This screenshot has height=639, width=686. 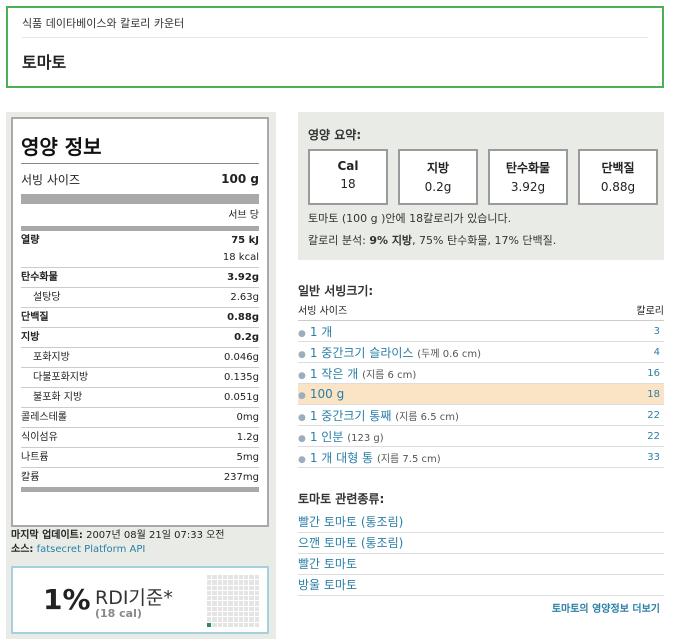 What do you see at coordinates (247, 457) in the screenshot?
I see `nutrient-value: 5mg` at bounding box center [247, 457].